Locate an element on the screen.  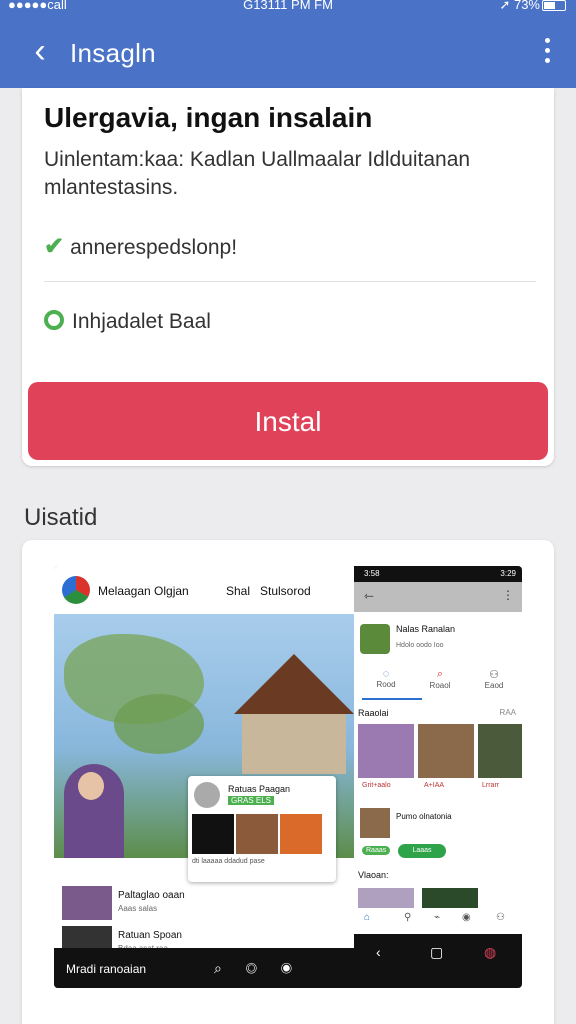
back-arrow-icon: ‹ is located at coordinates (40, 52).